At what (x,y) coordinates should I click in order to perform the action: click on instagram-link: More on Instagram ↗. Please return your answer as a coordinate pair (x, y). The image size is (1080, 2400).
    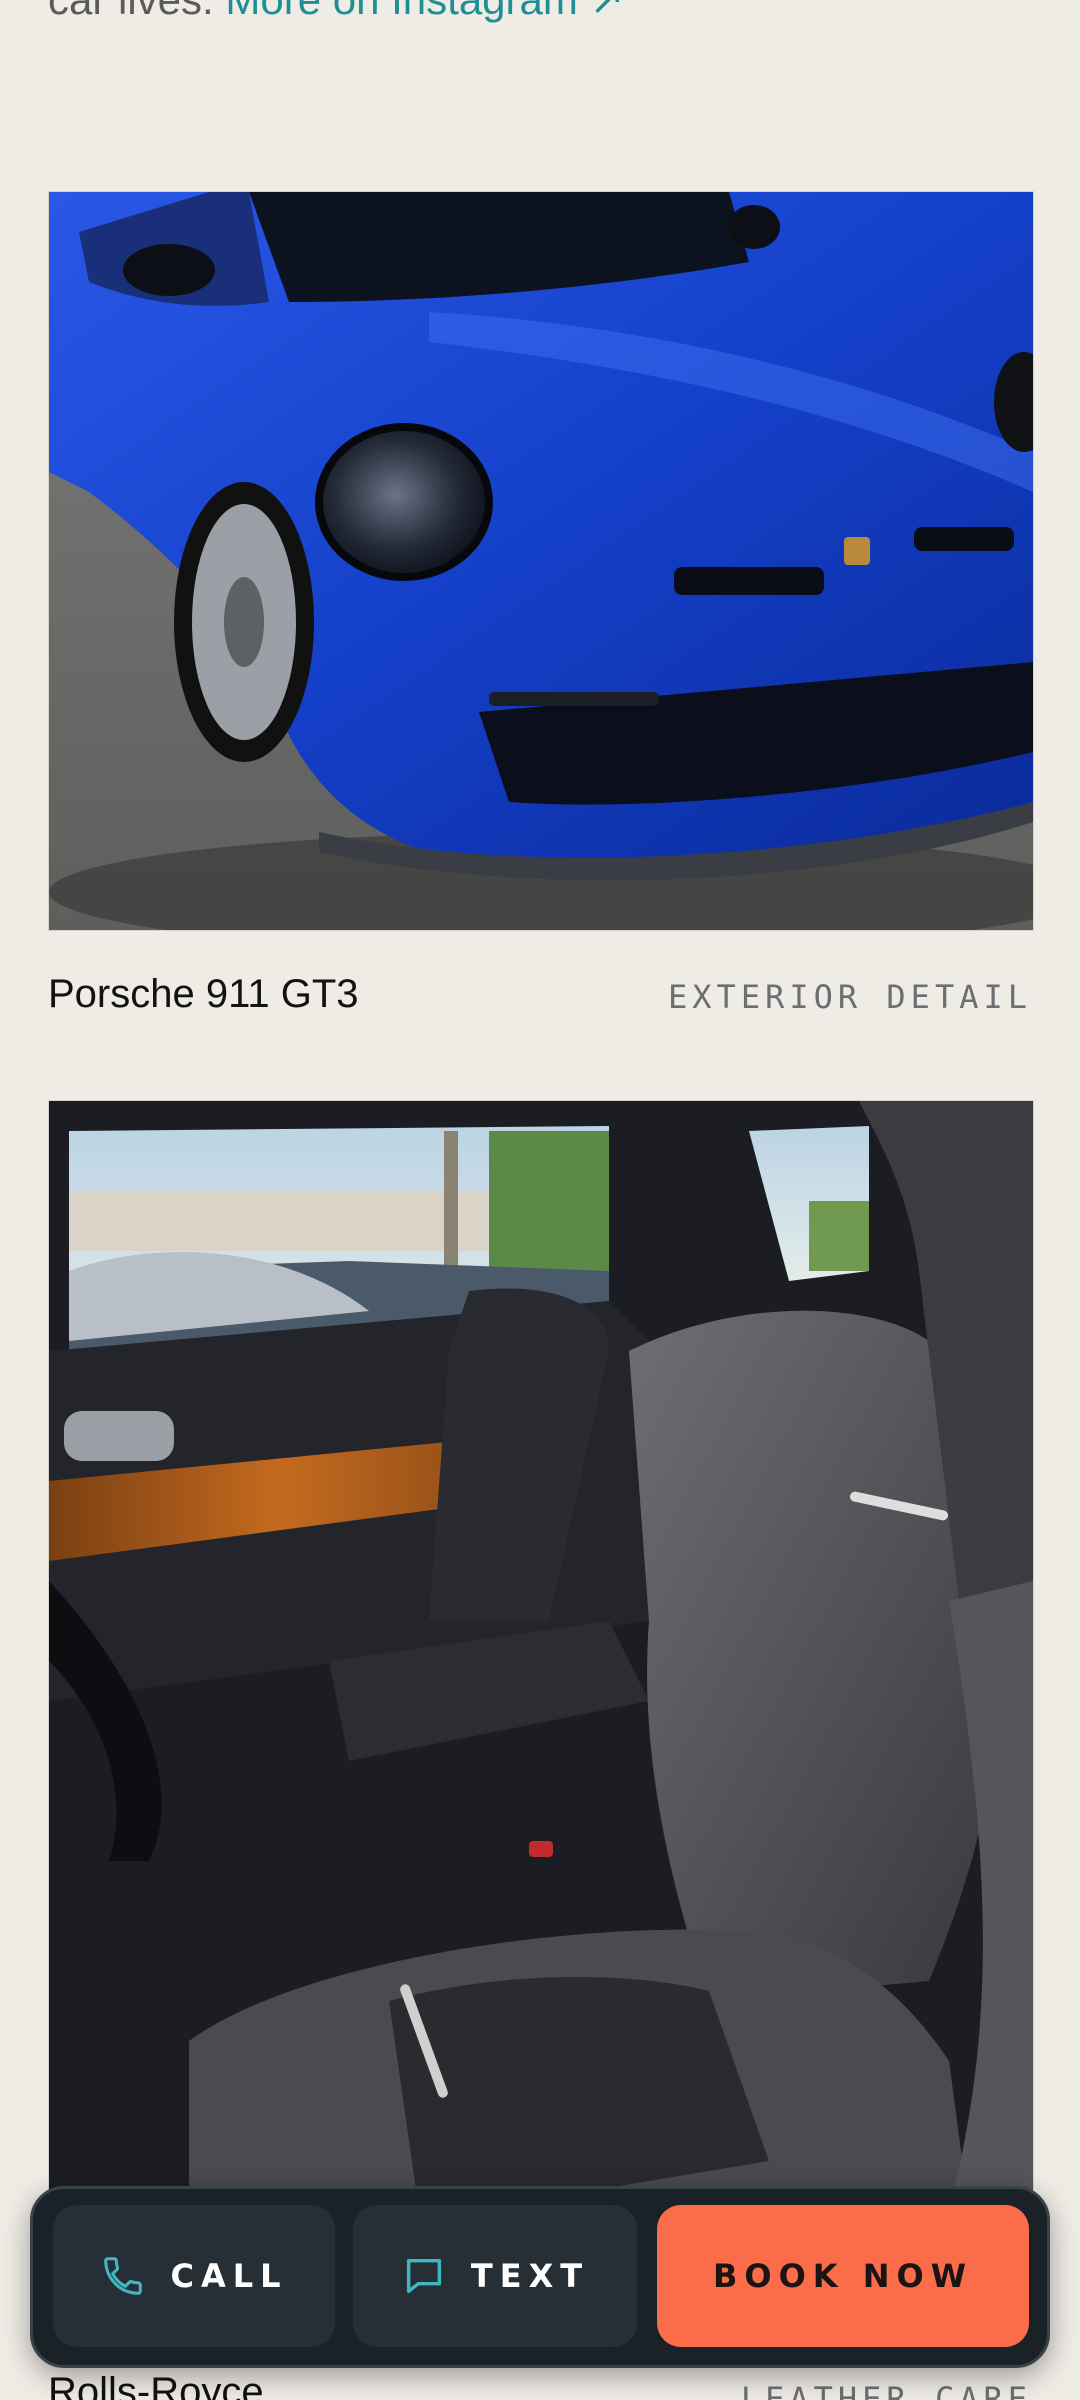
    Looking at the image, I should click on (424, 11).